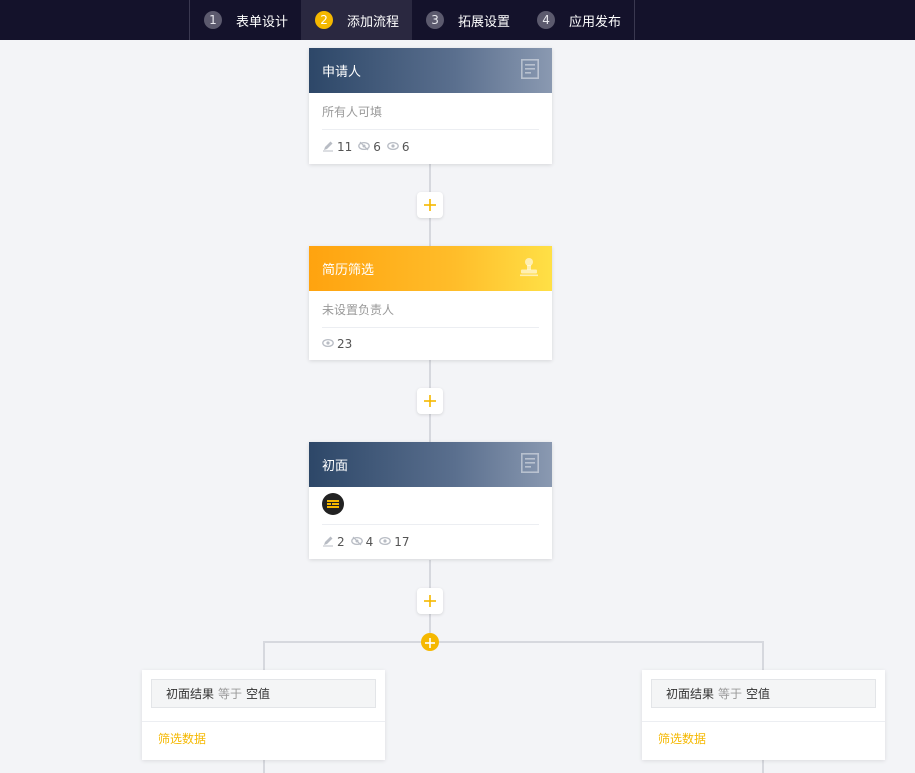 This screenshot has height=773, width=915. What do you see at coordinates (333, 505) in the screenshot?
I see `avatar` at bounding box center [333, 505].